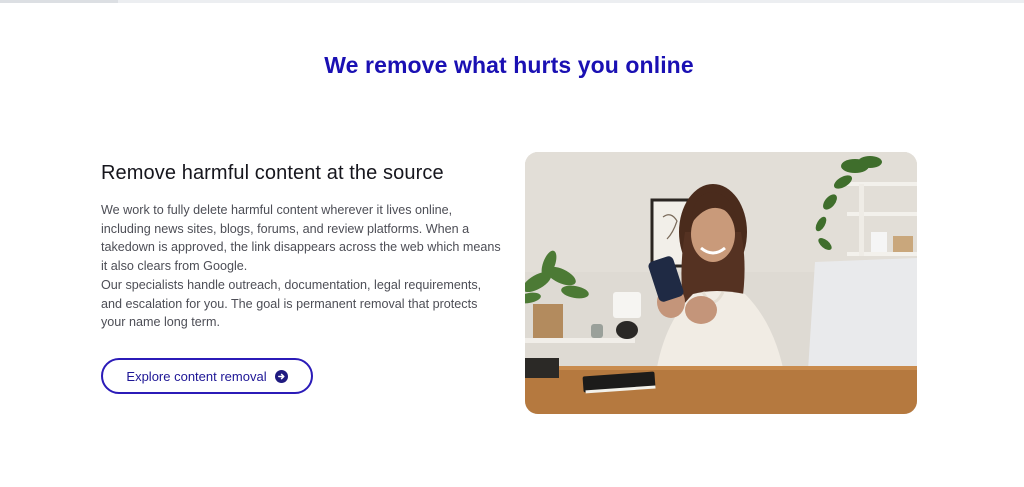 This screenshot has width=1024, height=487. Describe the element at coordinates (509, 65) in the screenshot. I see `section-headline: We remove what hurts you online` at that location.